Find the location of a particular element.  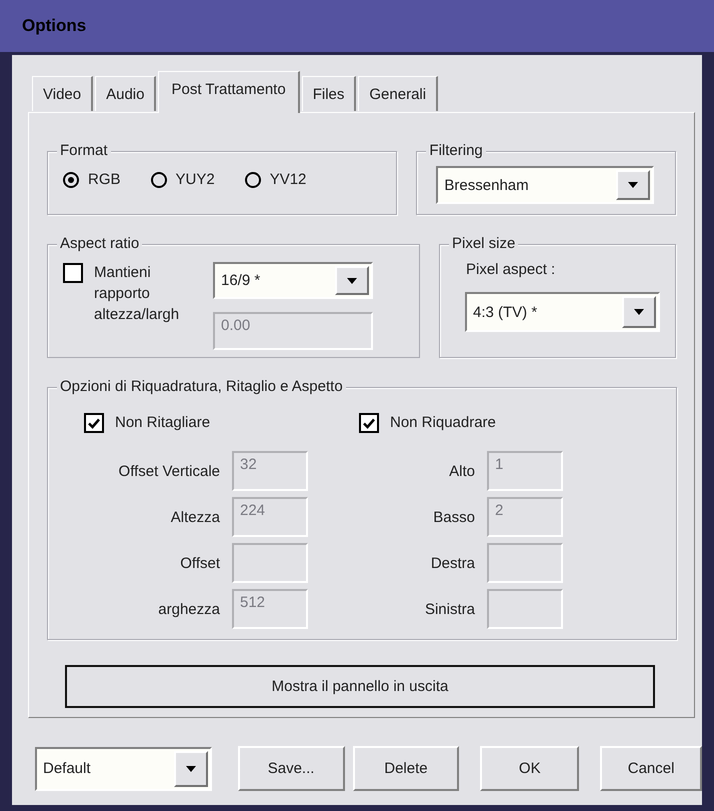

tab: Generali is located at coordinates (398, 93).